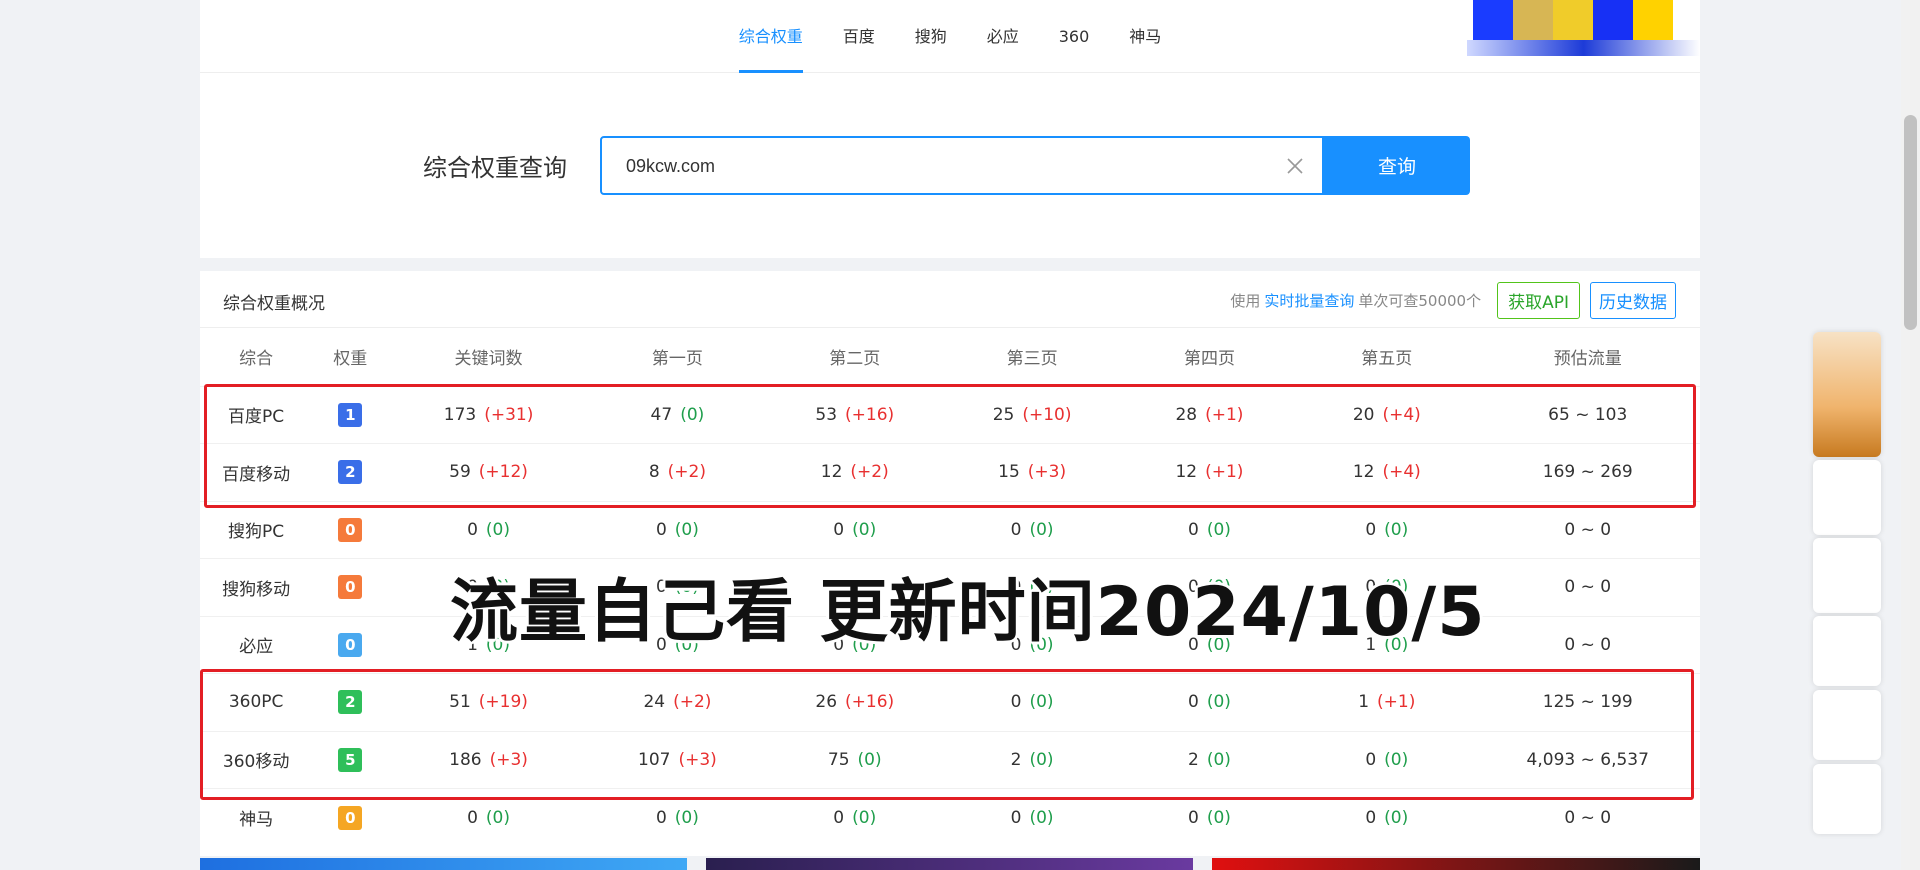  What do you see at coordinates (495, 168) in the screenshot?
I see `search-title: 综合权重查询` at bounding box center [495, 168].